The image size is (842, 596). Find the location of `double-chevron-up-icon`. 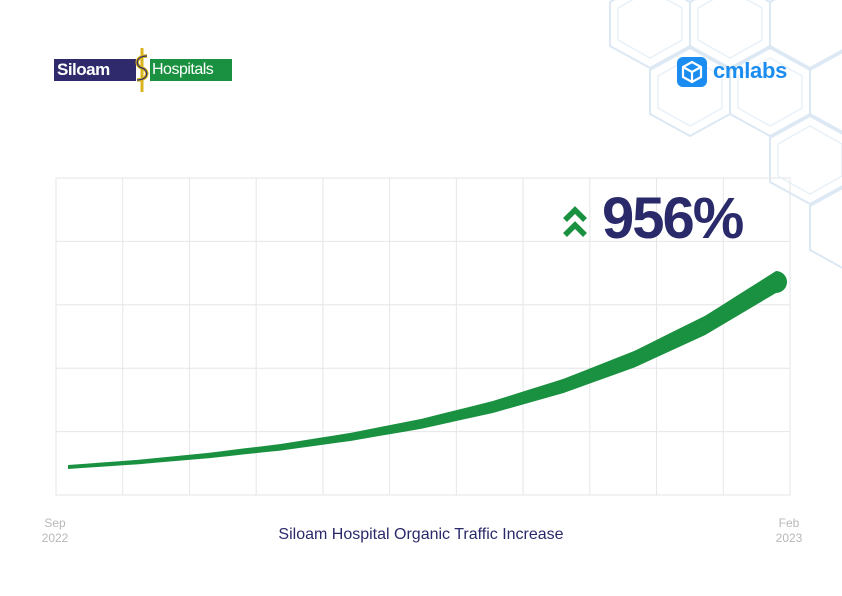

double-chevron-up-icon is located at coordinates (575, 221).